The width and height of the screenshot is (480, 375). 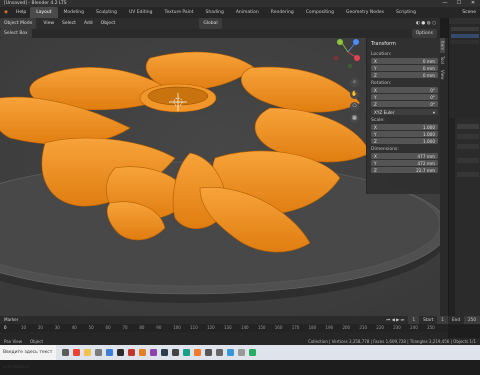 I want to click on tab-compositing: Compositing, so click(x=320, y=12).